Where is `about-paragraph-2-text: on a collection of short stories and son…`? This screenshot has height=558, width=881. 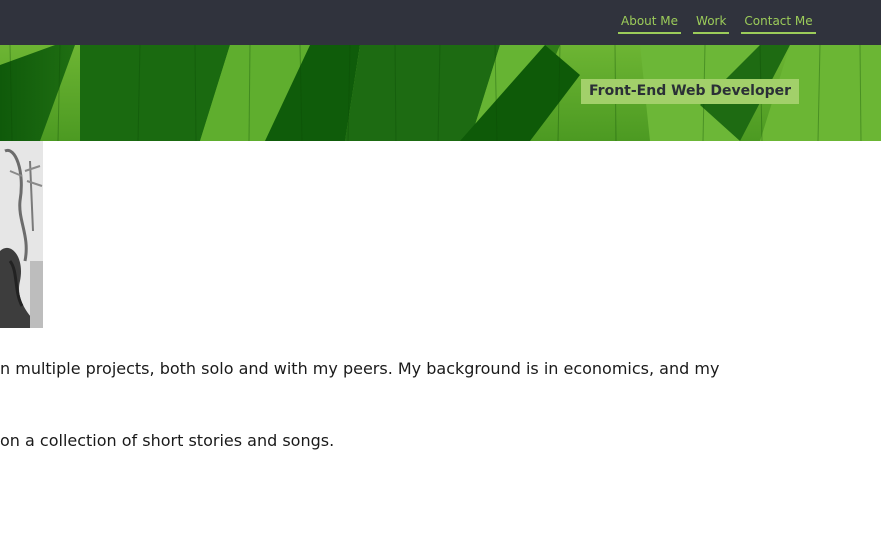
about-paragraph-2-text: on a collection of short stories and son… is located at coordinates (167, 440).